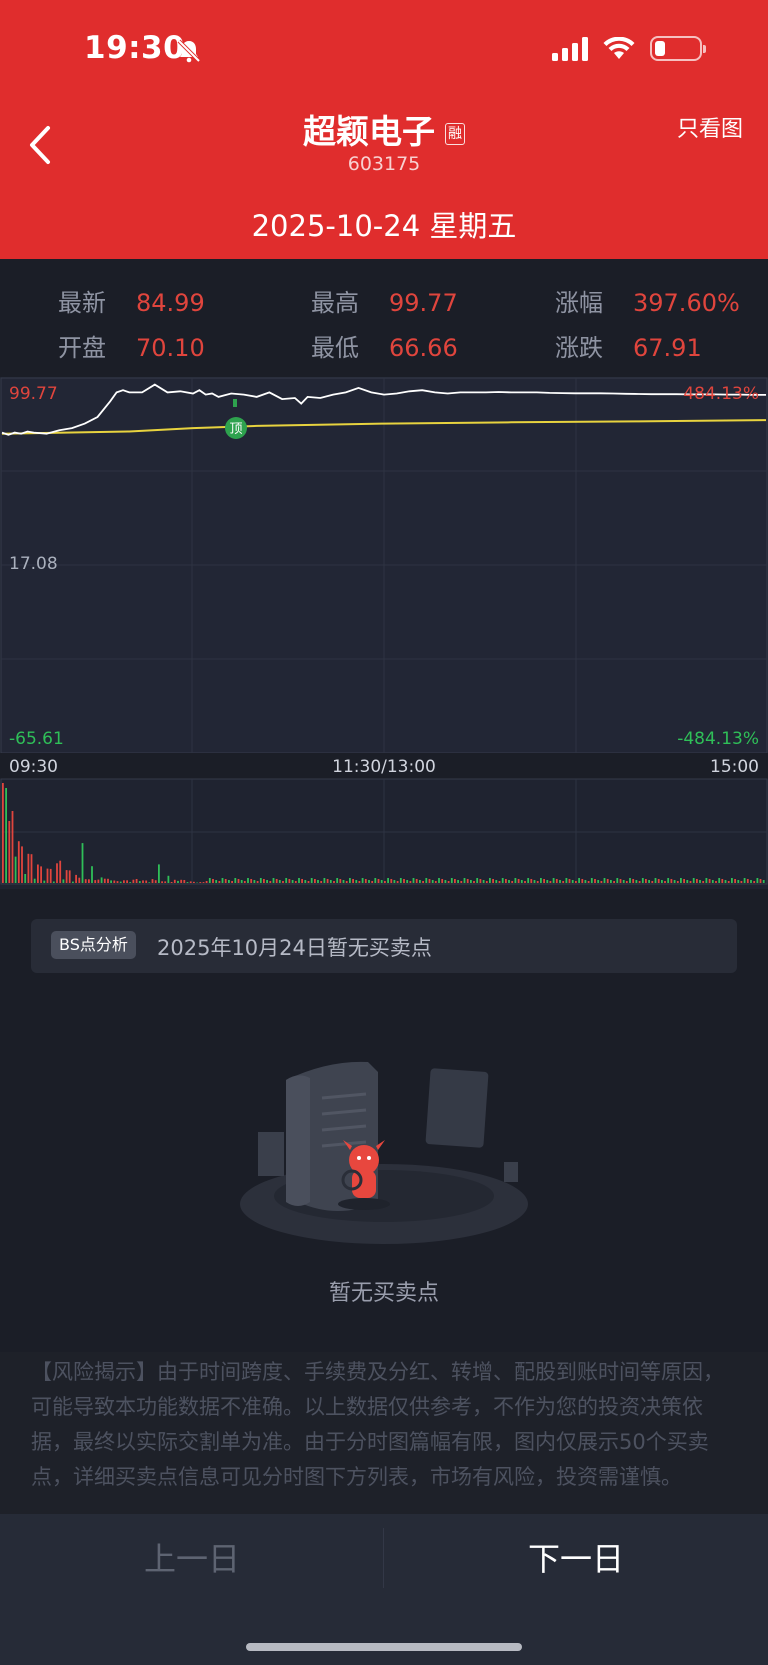  What do you see at coordinates (384, 129) in the screenshot?
I see `stock-title: 超颖电子融` at bounding box center [384, 129].